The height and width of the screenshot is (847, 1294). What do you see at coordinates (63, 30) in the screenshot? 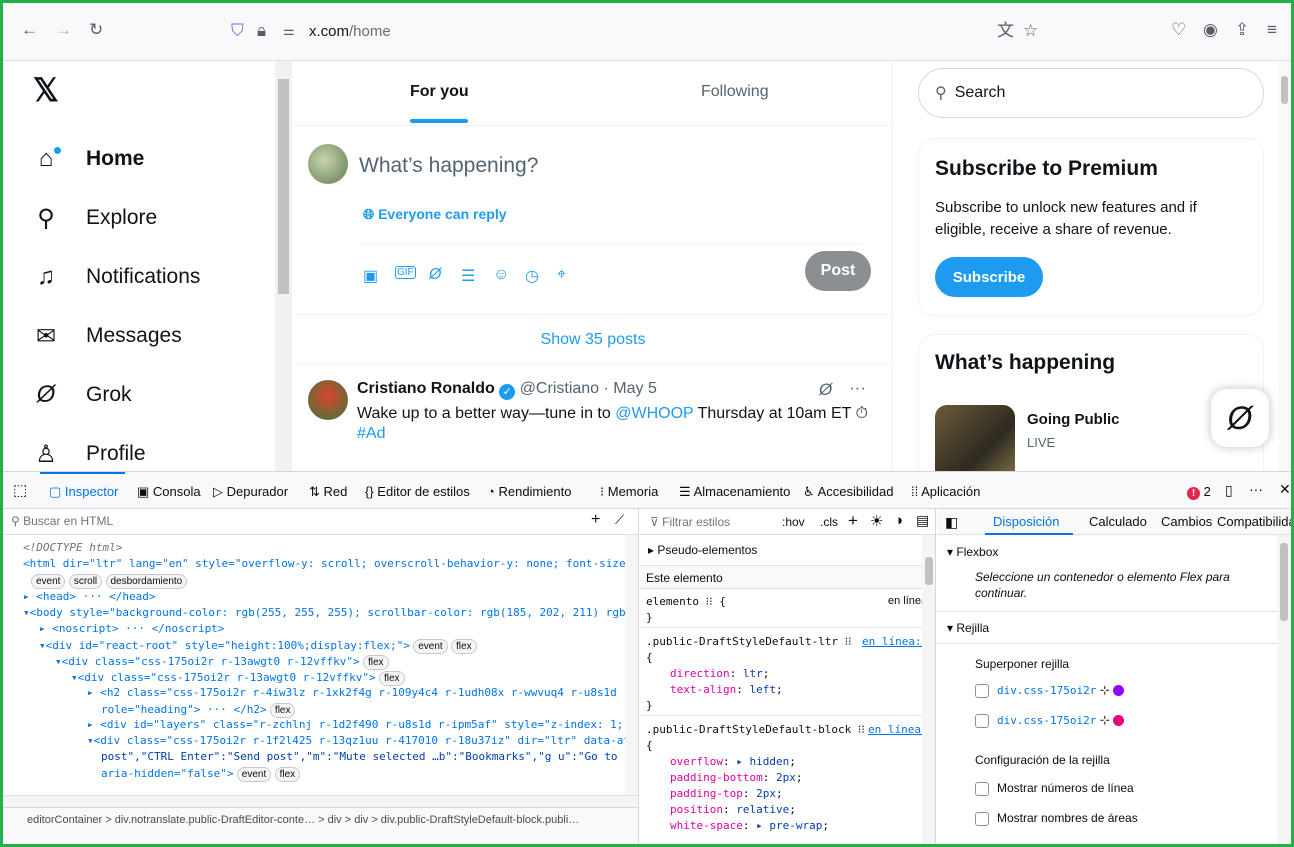
I see `forward-icon: →` at bounding box center [63, 30].